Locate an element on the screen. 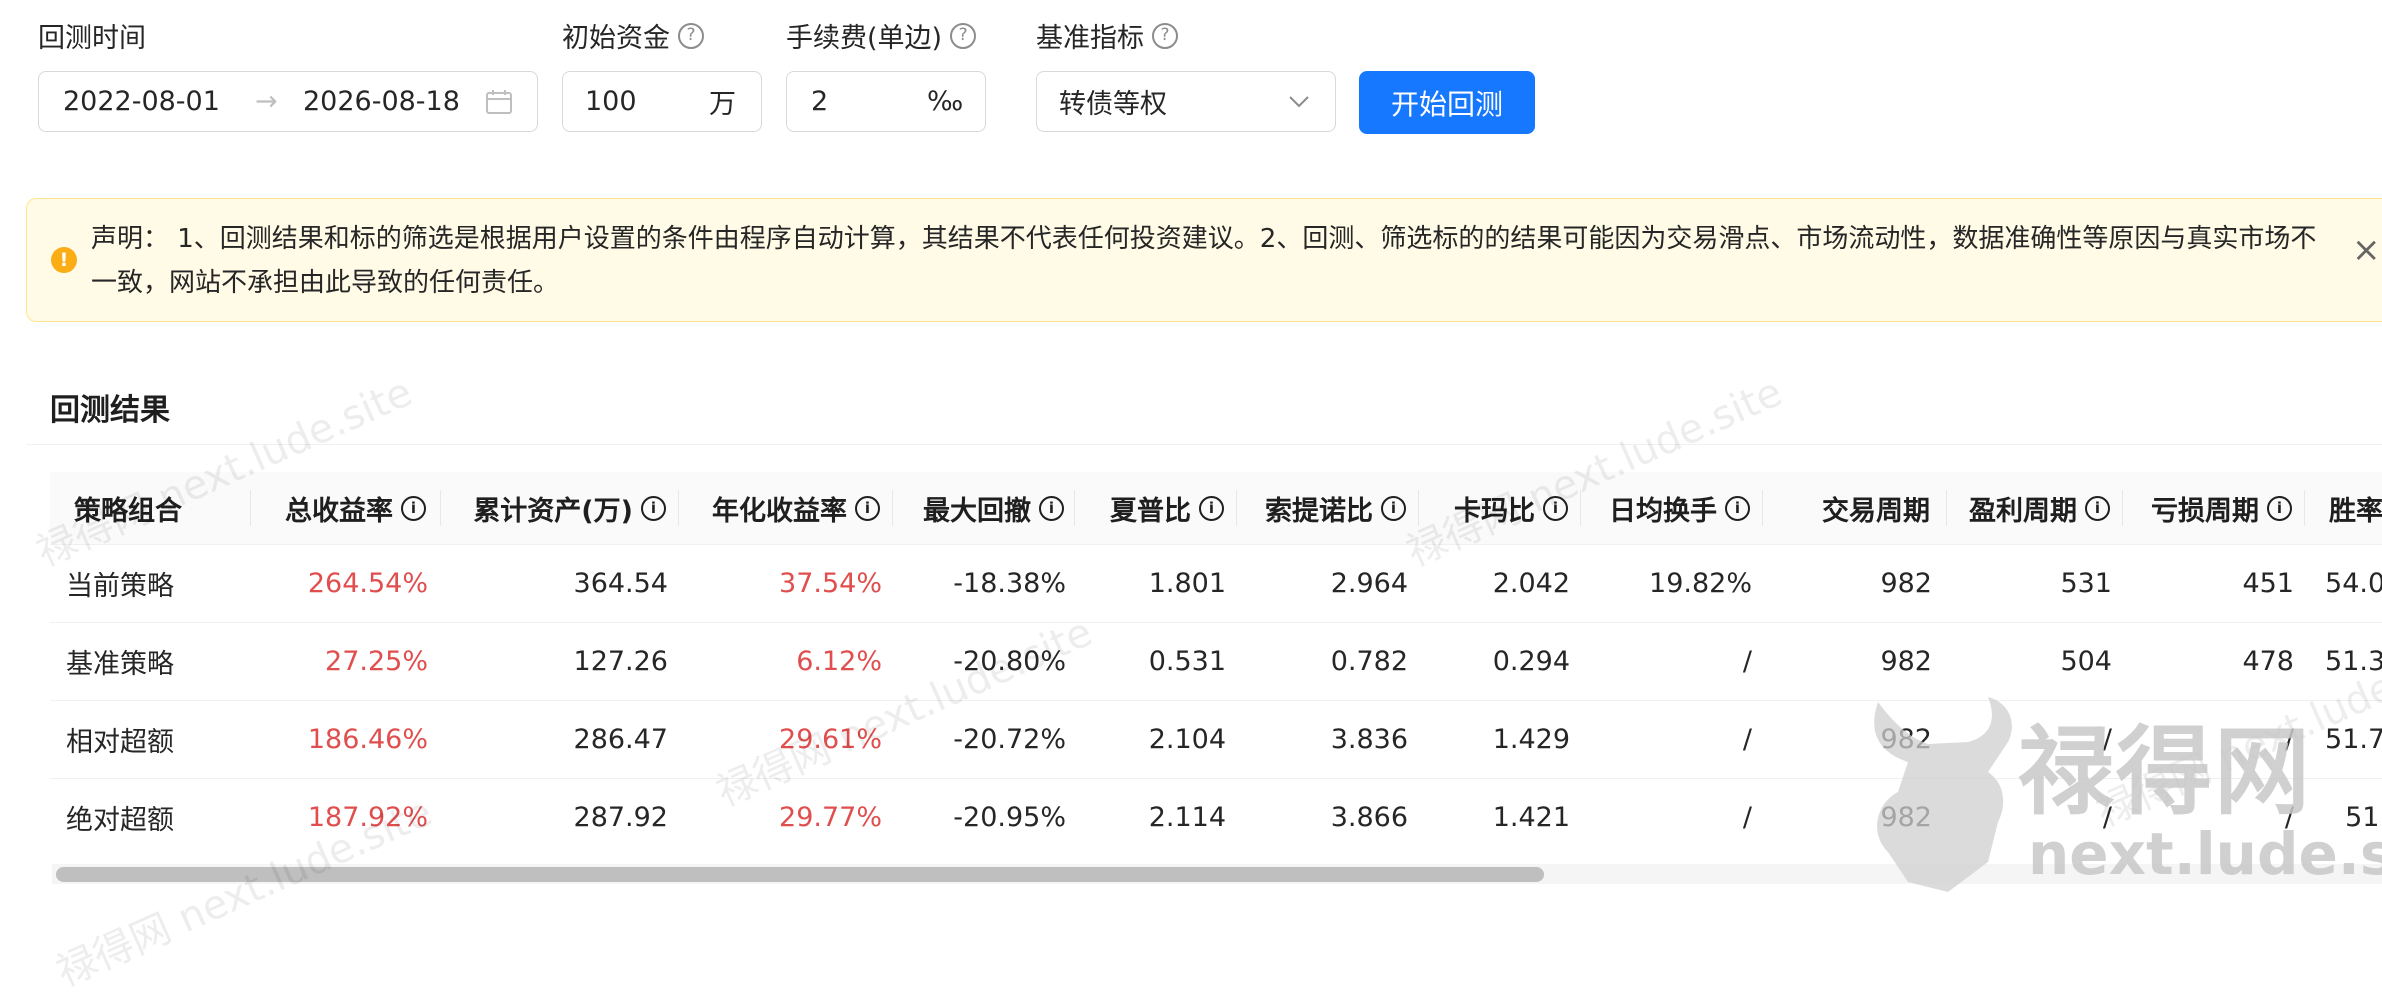 The height and width of the screenshot is (998, 2382). cell-cumulative-assets: 127.26 is located at coordinates (620, 661).